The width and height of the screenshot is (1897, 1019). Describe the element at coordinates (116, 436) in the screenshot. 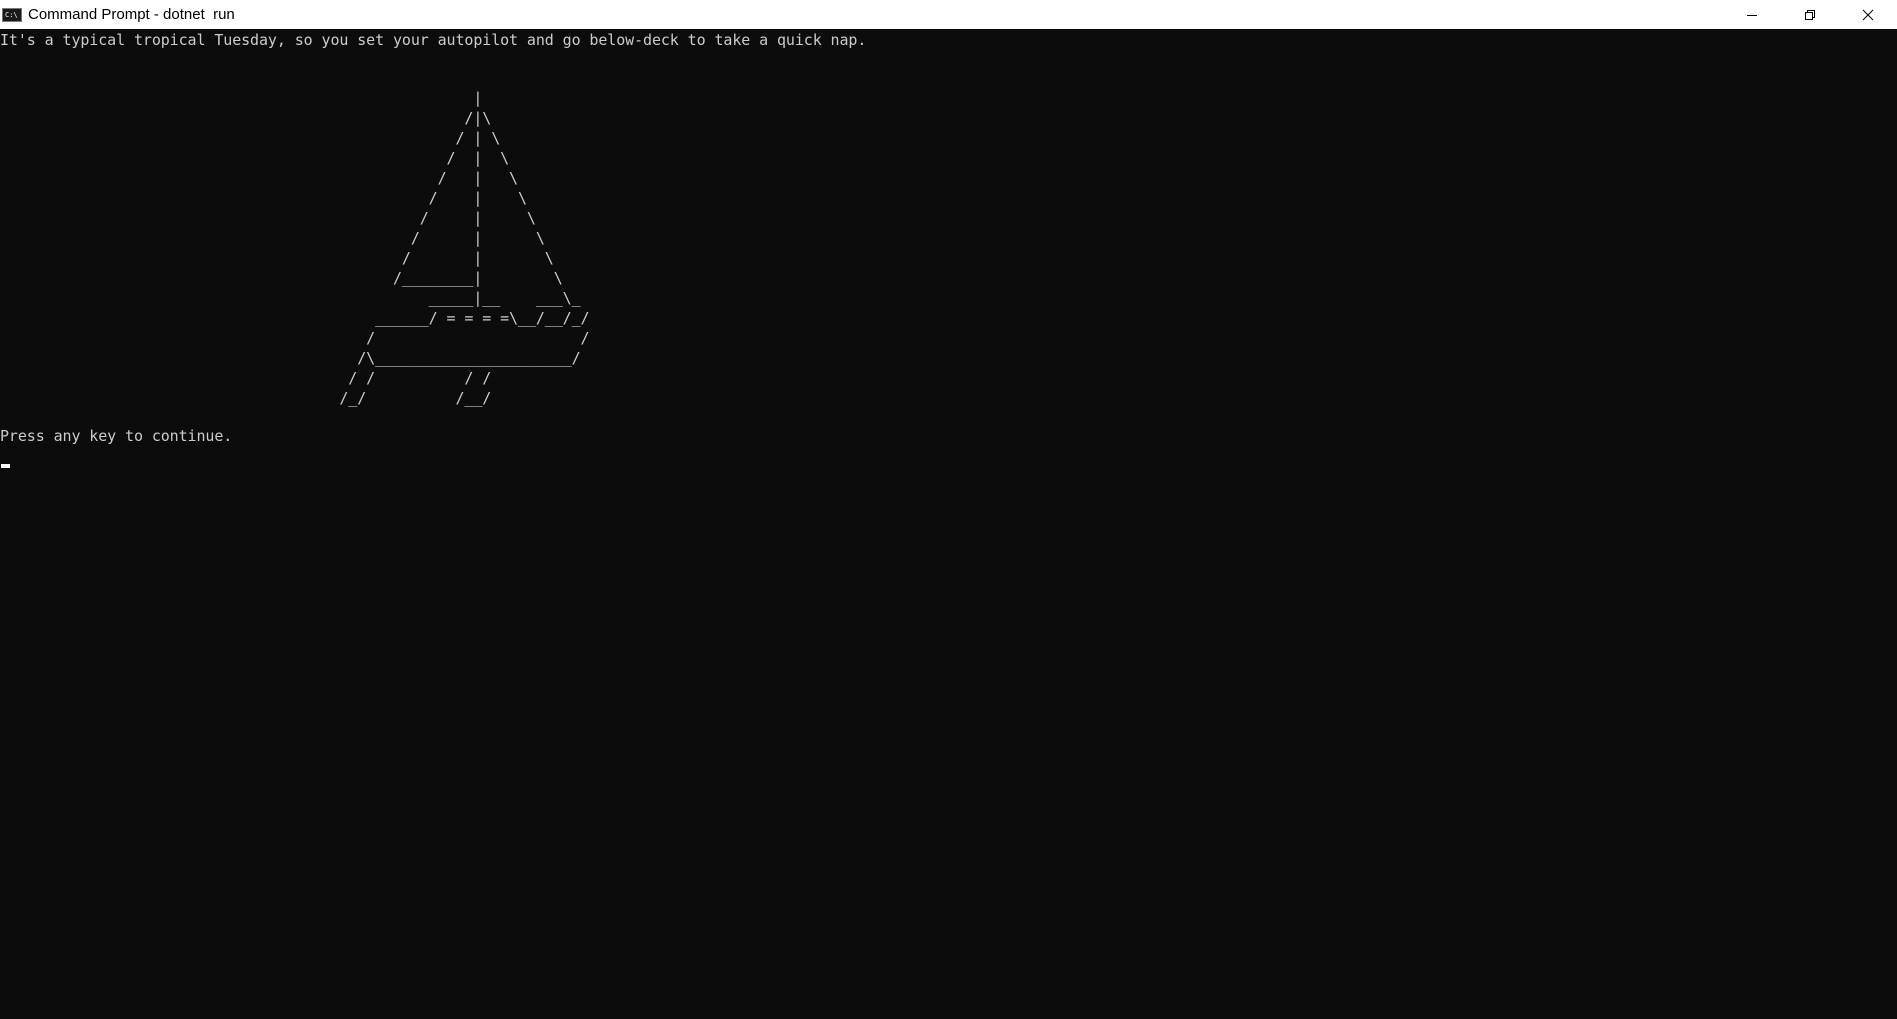

I see `prompt-line: Press any key to continue.` at that location.